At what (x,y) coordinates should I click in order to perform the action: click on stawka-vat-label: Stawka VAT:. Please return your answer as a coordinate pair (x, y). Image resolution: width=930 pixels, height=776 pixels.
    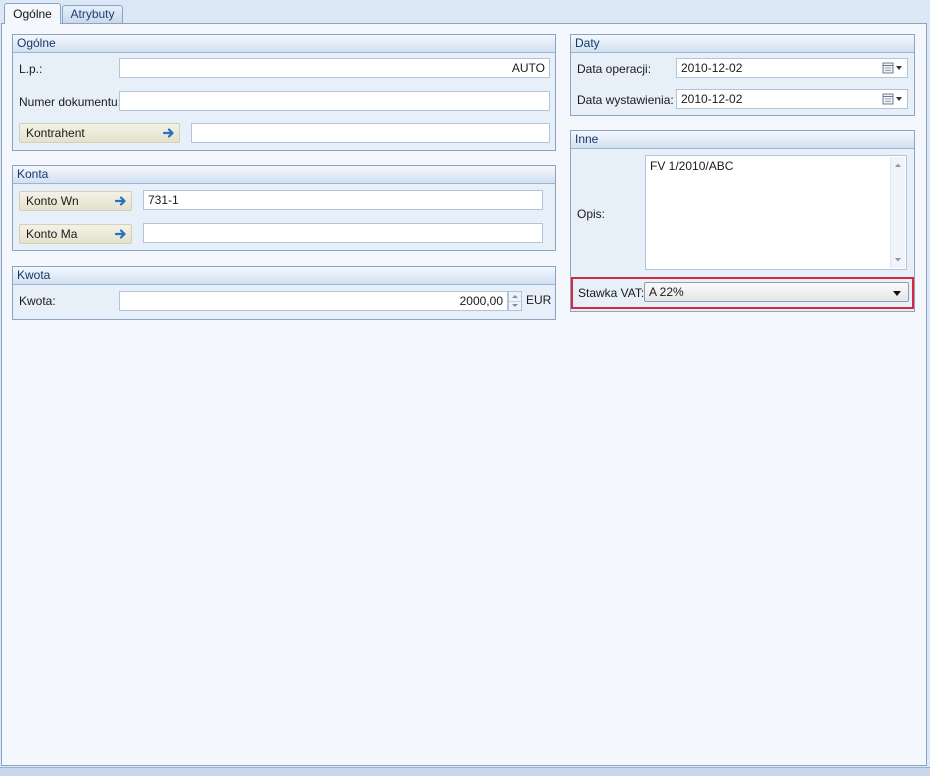
    Looking at the image, I should click on (611, 293).